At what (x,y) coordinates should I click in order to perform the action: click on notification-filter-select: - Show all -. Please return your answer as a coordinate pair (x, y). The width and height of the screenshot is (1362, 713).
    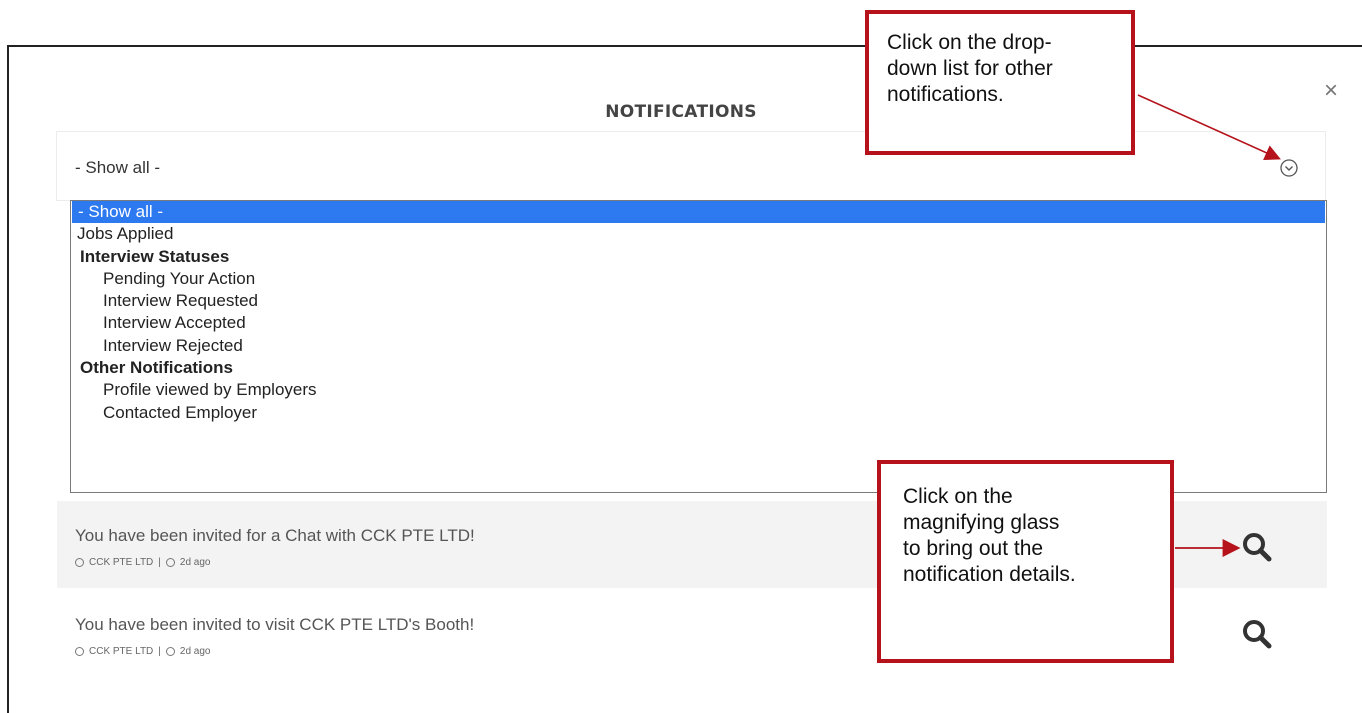
    Looking at the image, I should click on (691, 166).